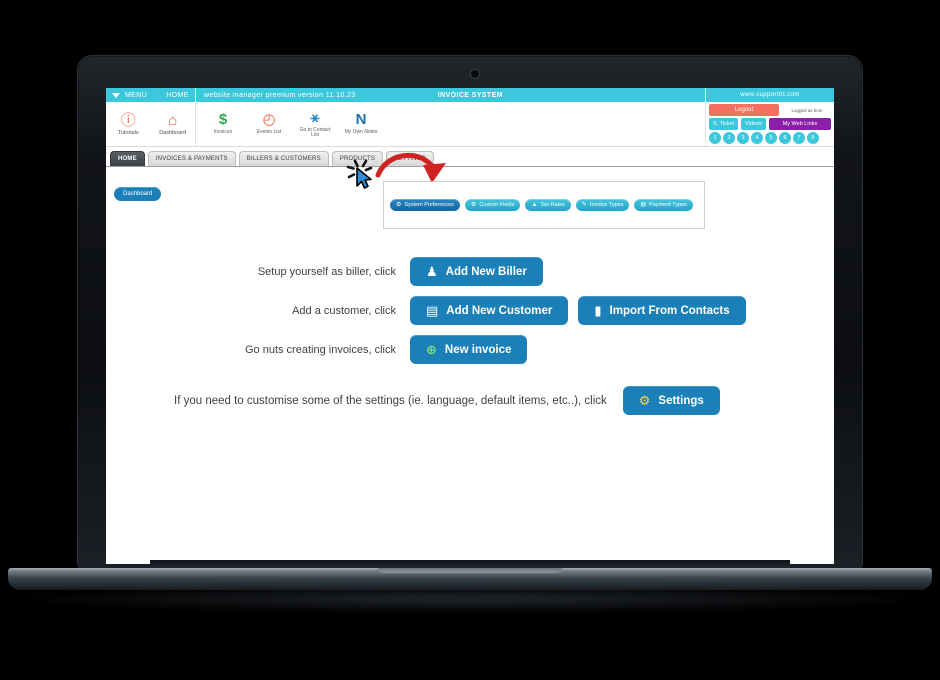  I want to click on chevron-down-icon, so click(116, 95).